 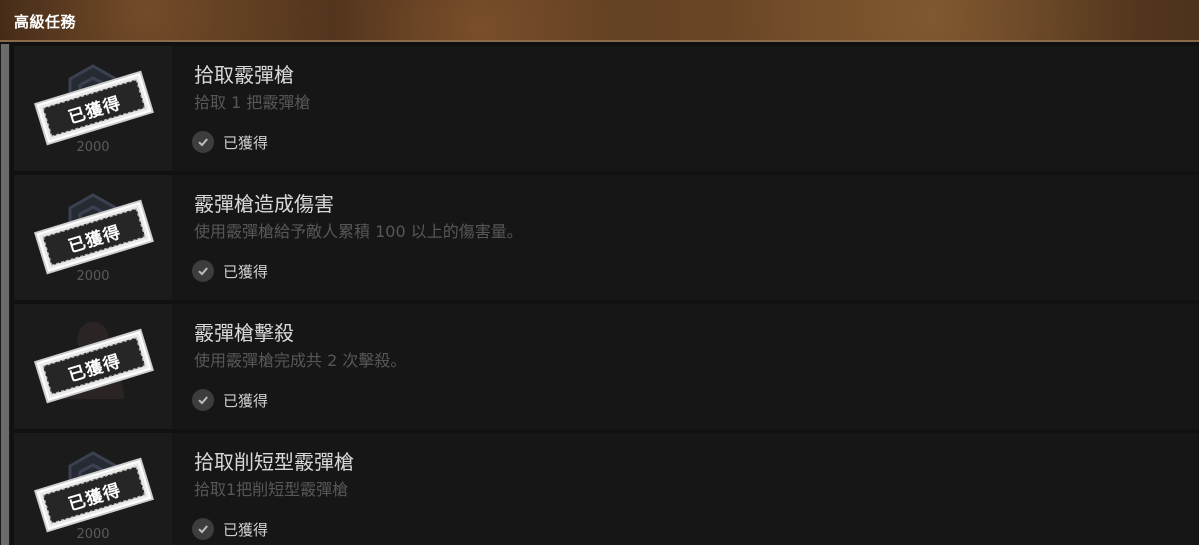 What do you see at coordinates (252, 102) in the screenshot?
I see `mission-description: 拾取 1 把霰彈槍` at bounding box center [252, 102].